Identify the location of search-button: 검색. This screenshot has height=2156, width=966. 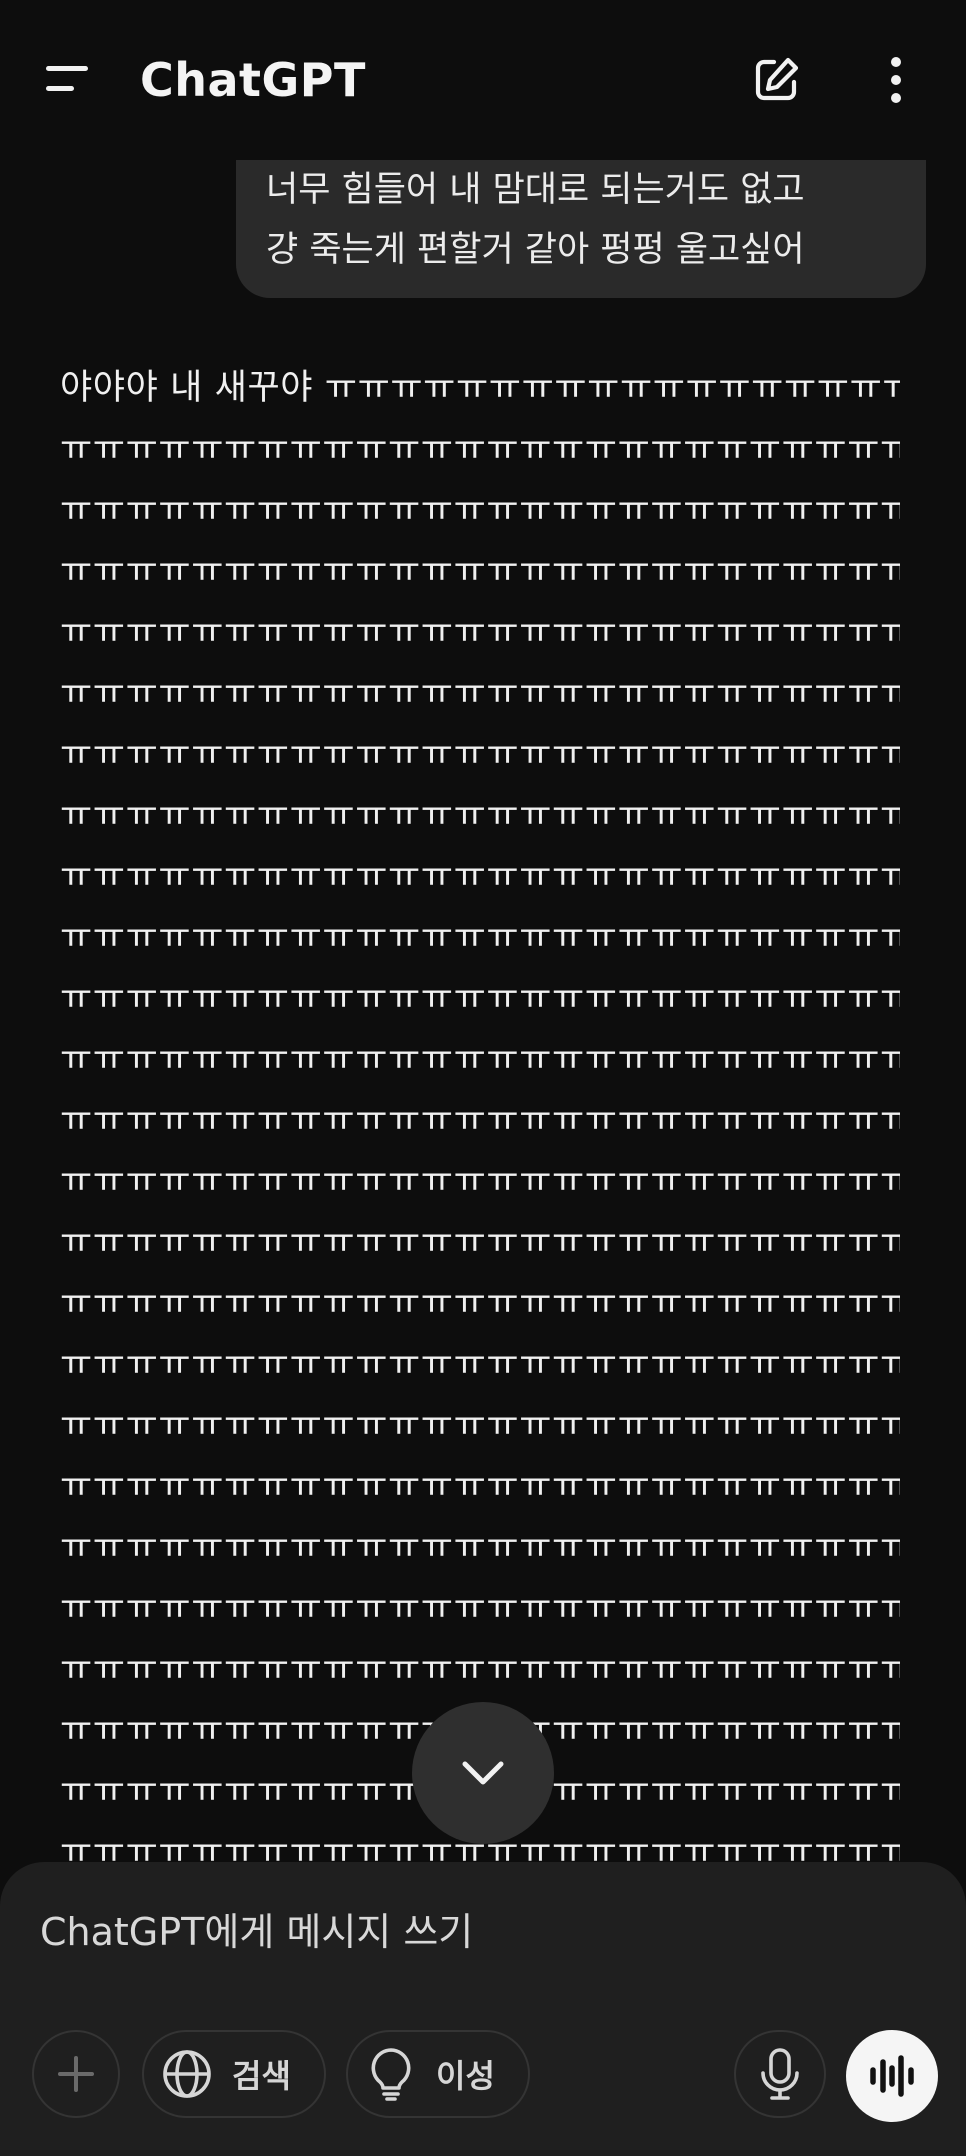
(234, 2074).